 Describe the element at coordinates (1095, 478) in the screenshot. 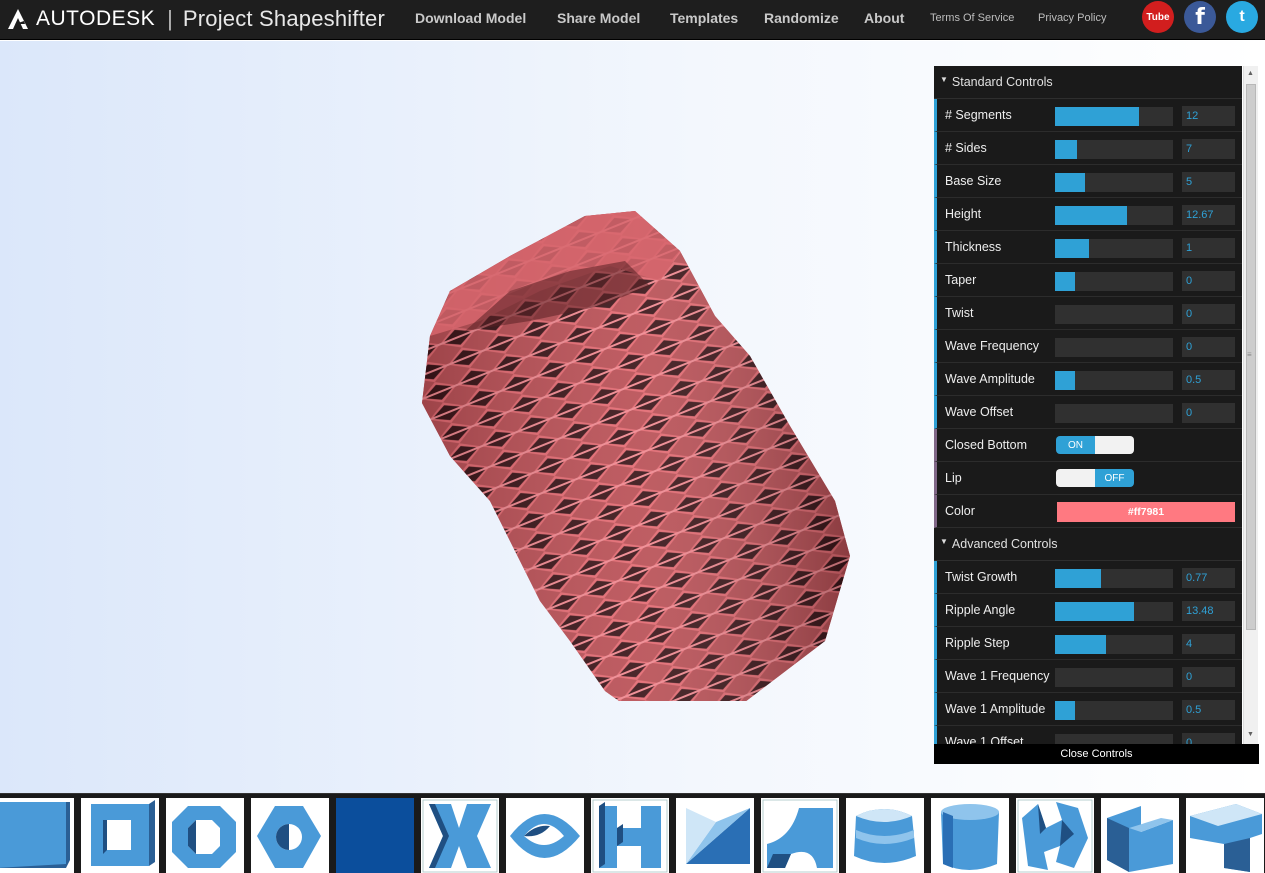

I see `lip-toggle: OFF` at that location.